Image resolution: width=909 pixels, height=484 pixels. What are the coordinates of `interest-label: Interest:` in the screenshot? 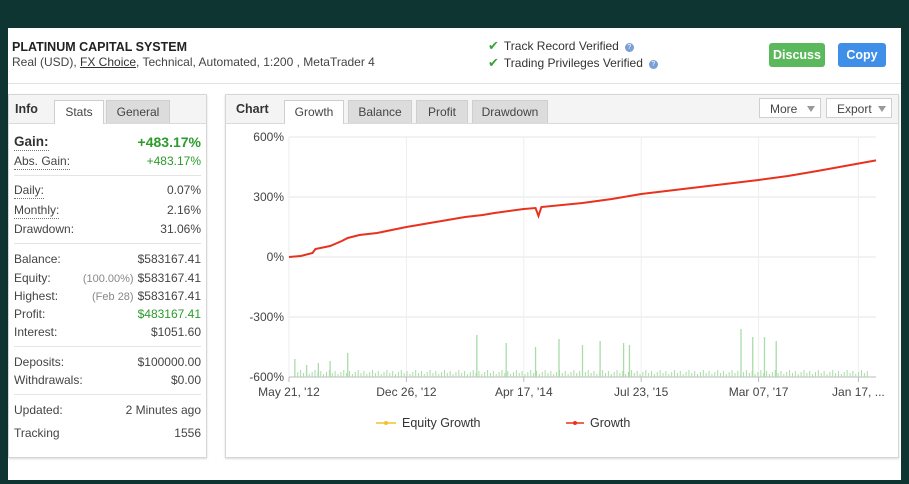 It's located at (36, 332).